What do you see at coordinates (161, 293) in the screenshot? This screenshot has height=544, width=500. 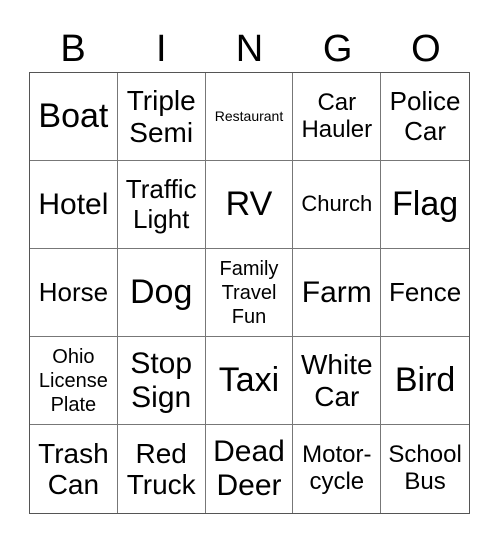 I see `bingo-cell: Dog` at bounding box center [161, 293].